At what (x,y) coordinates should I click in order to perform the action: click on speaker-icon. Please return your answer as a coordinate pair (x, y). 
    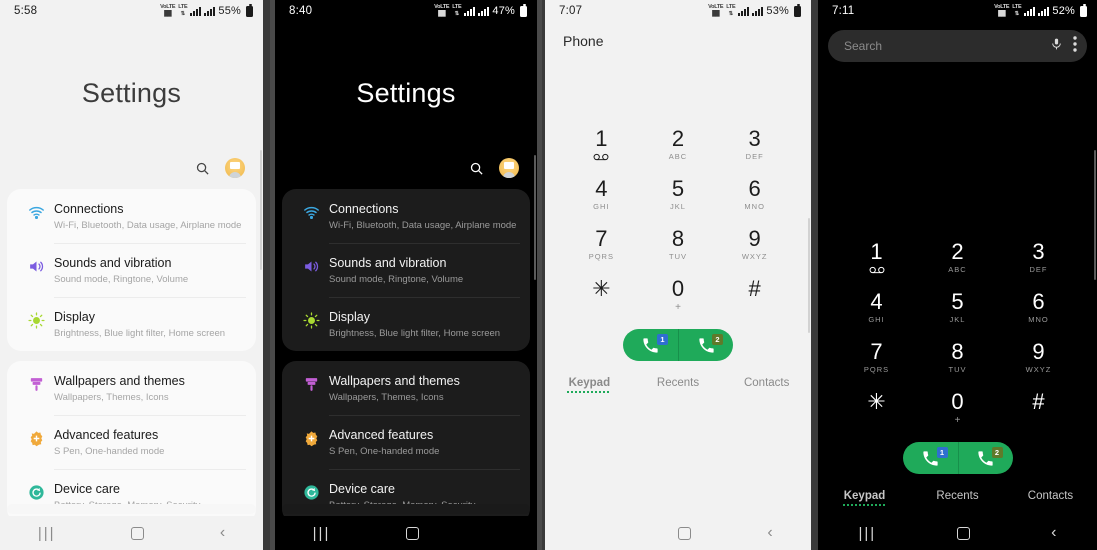
    Looking at the image, I should click on (36, 264).